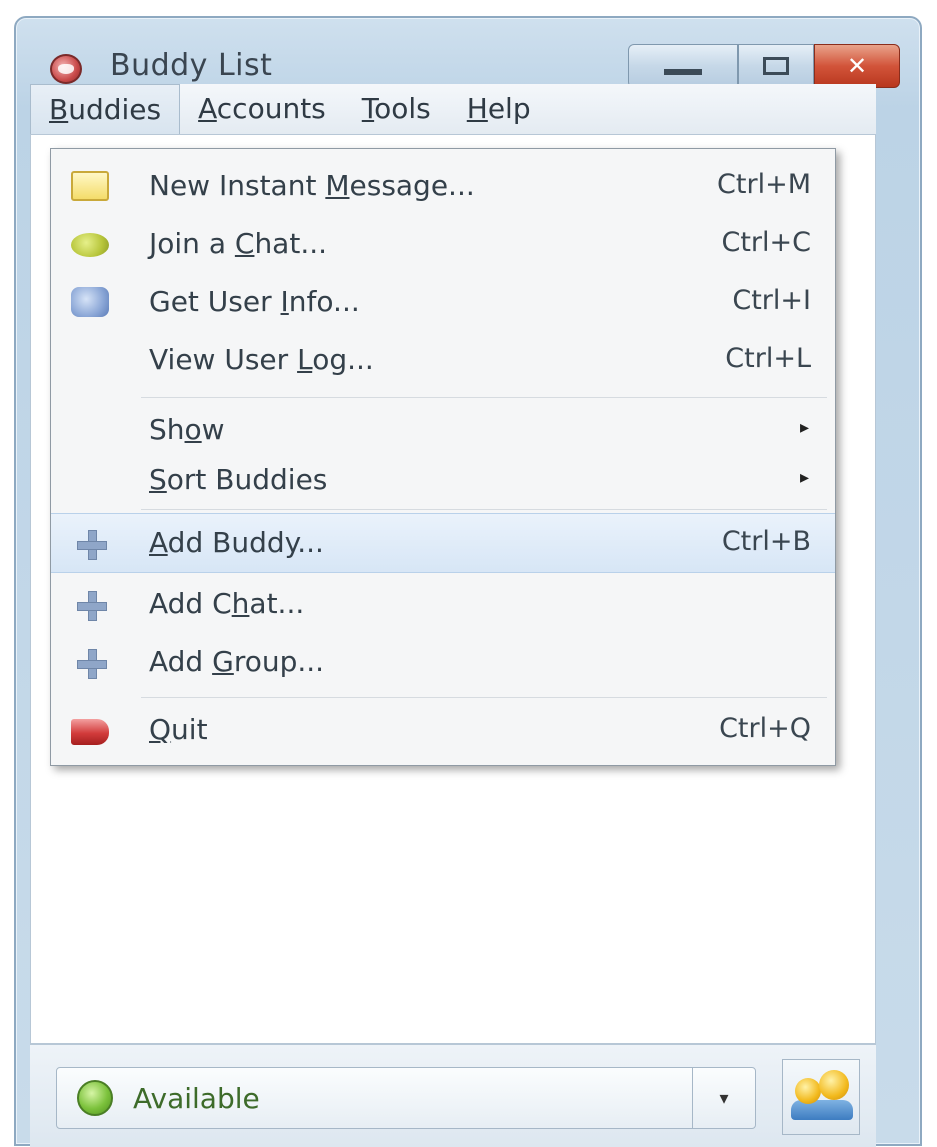 The image size is (937, 1147). I want to click on buddy-icon-button, so click(821, 1097).